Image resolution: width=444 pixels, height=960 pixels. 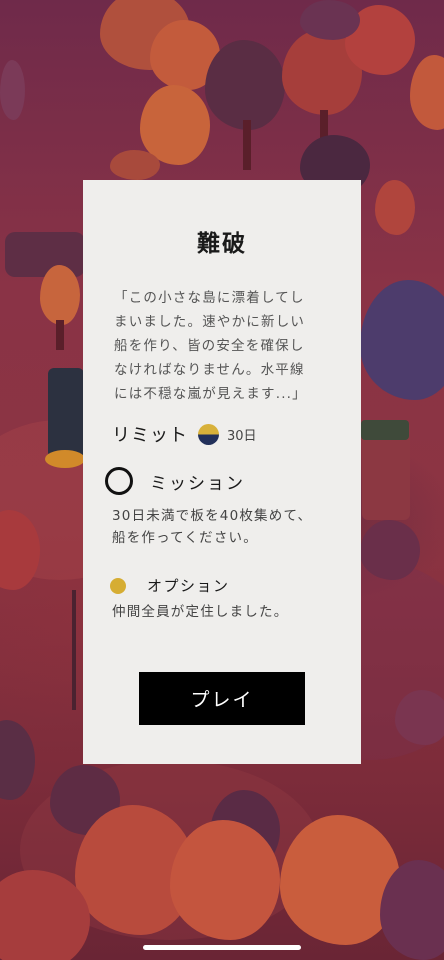 I want to click on level-title: 難破, so click(x=222, y=244).